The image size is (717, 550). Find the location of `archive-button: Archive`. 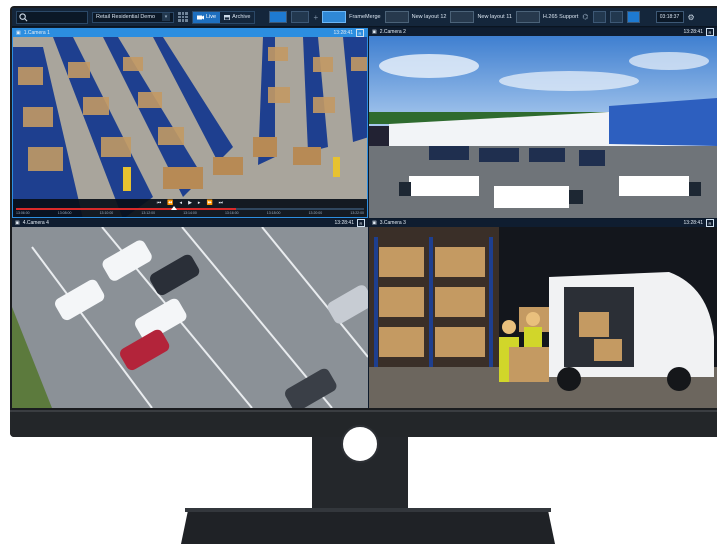

archive-button: Archive is located at coordinates (237, 17).